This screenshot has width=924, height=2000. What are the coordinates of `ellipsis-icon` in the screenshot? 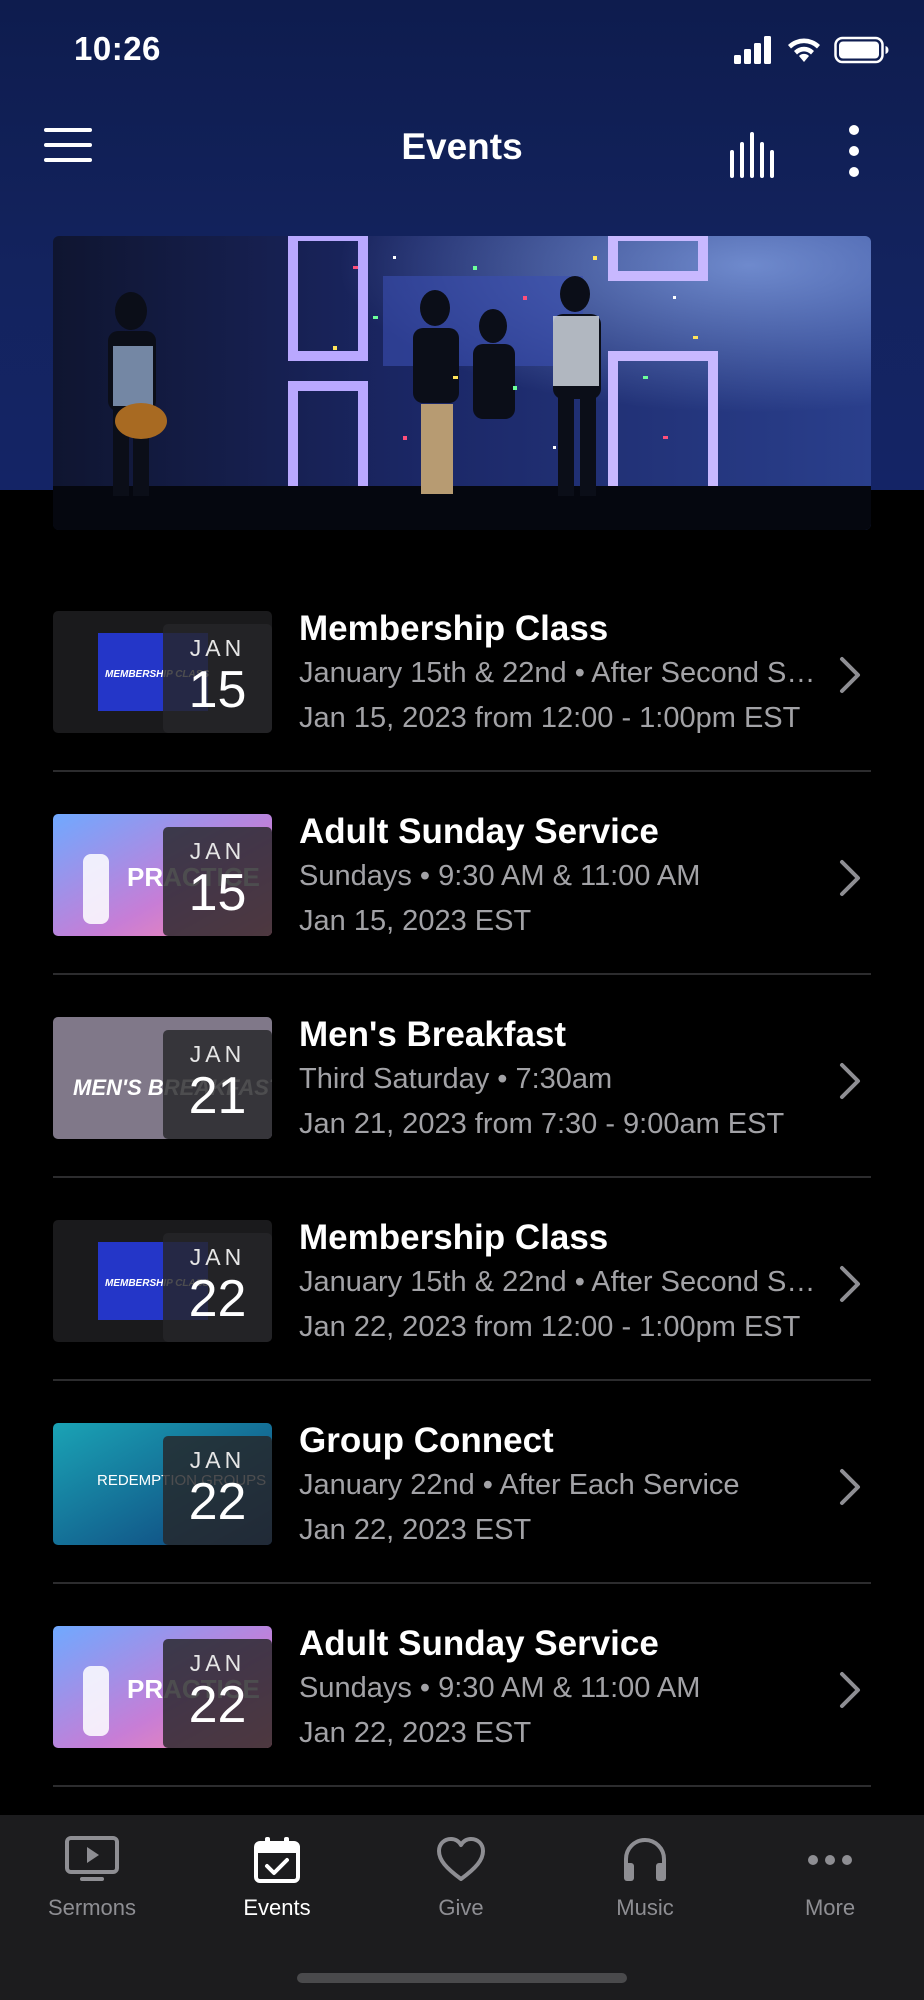 It's located at (830, 1860).